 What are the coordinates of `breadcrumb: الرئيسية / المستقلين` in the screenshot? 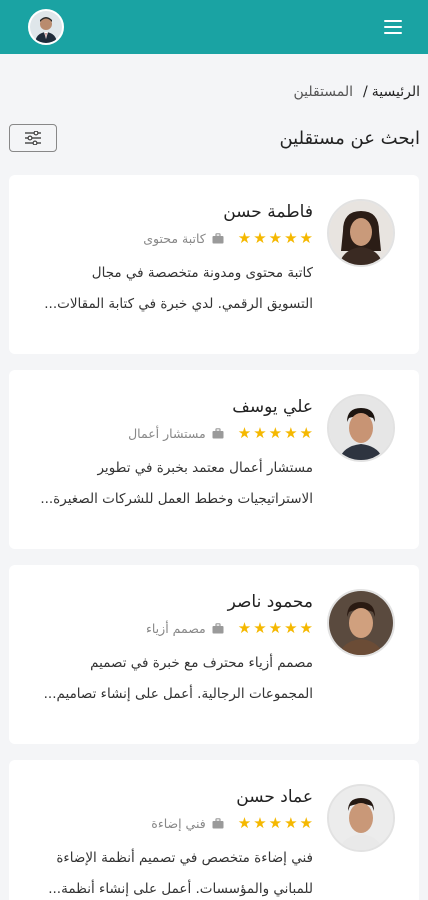 It's located at (214, 82).